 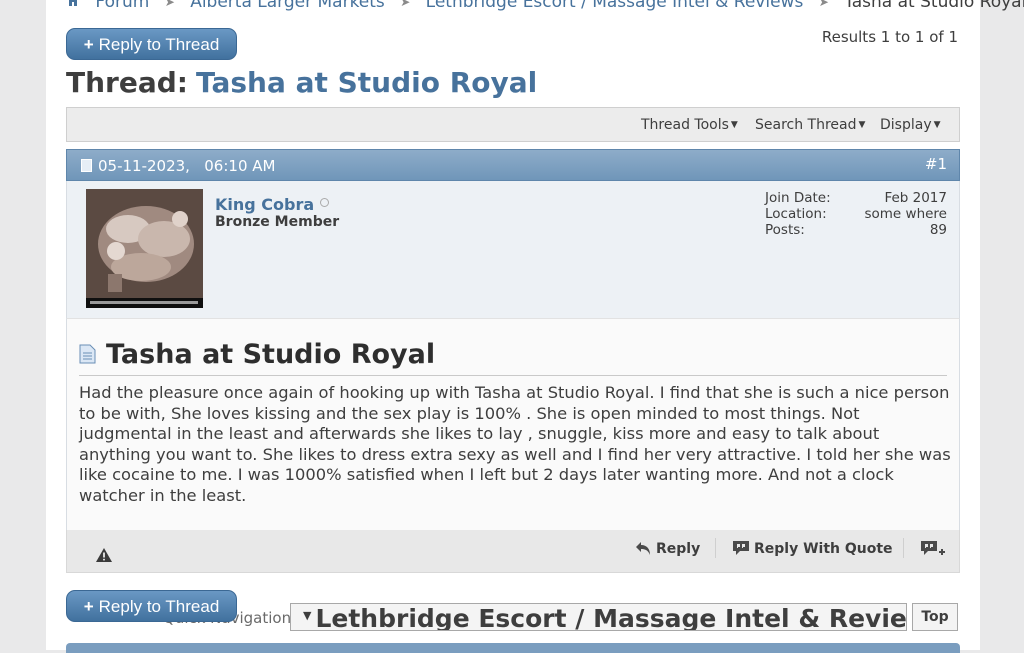 What do you see at coordinates (104, 555) in the screenshot?
I see `report-warning-icon` at bounding box center [104, 555].